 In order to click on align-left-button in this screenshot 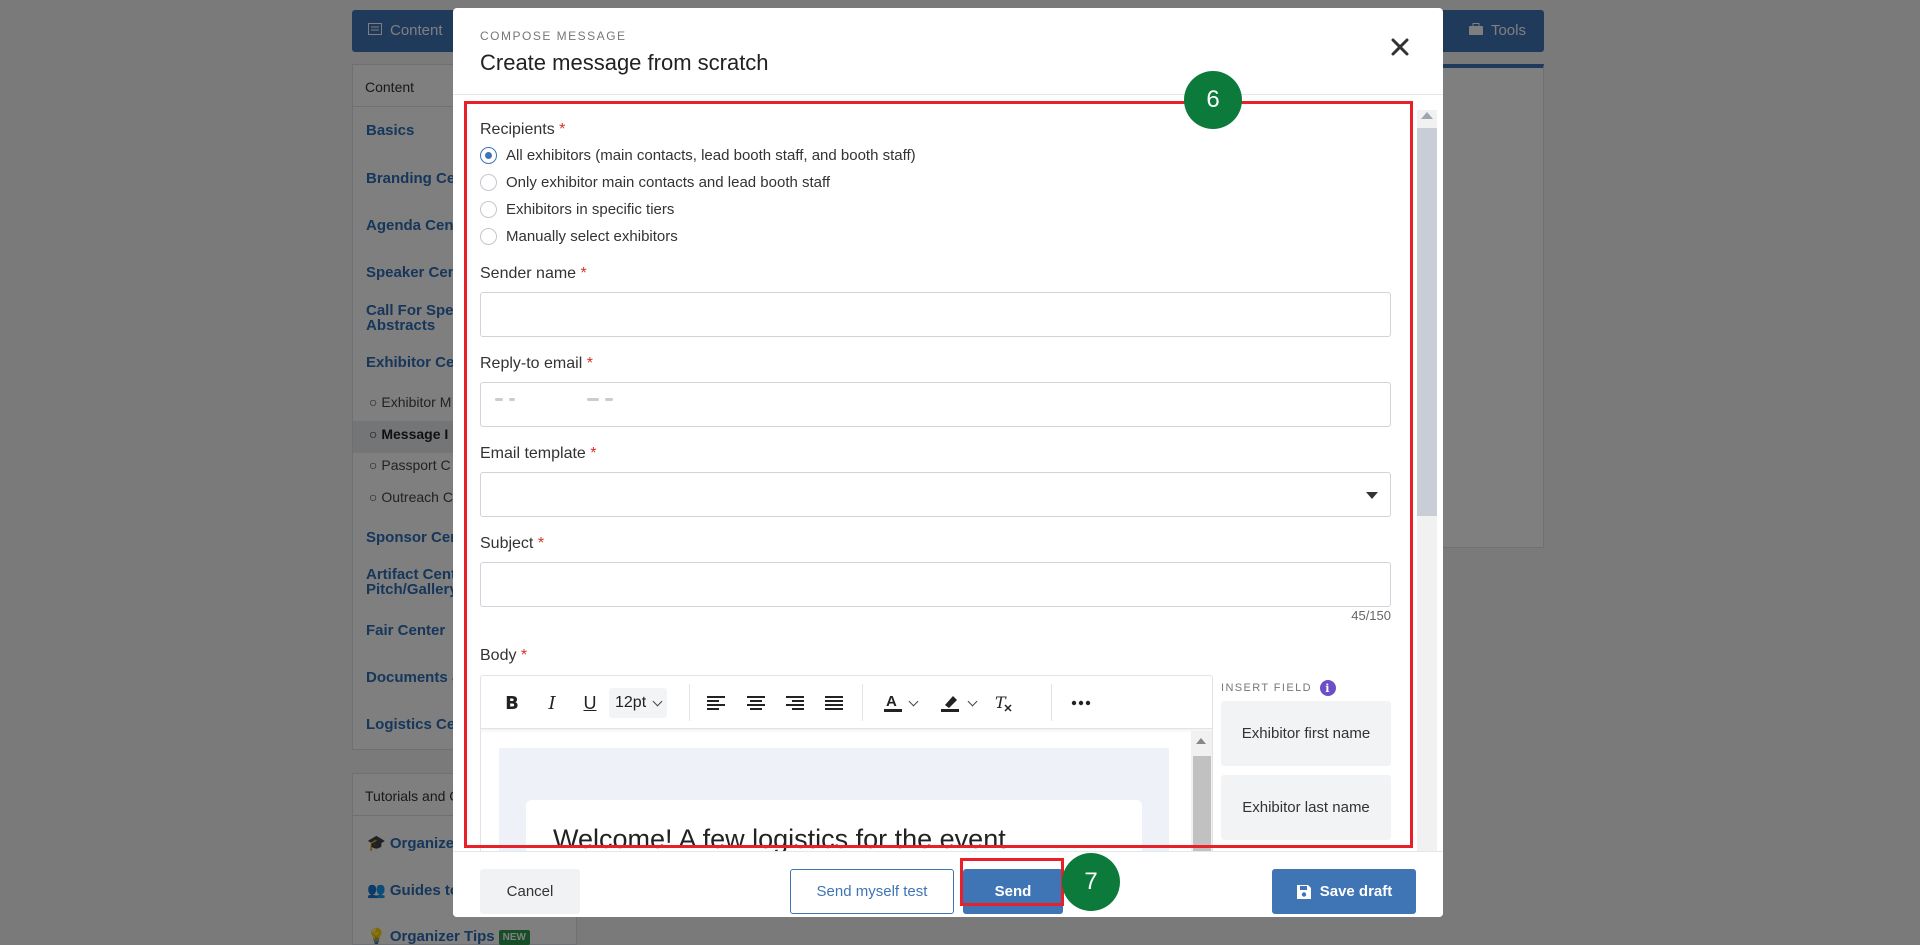, I will do `click(716, 703)`.